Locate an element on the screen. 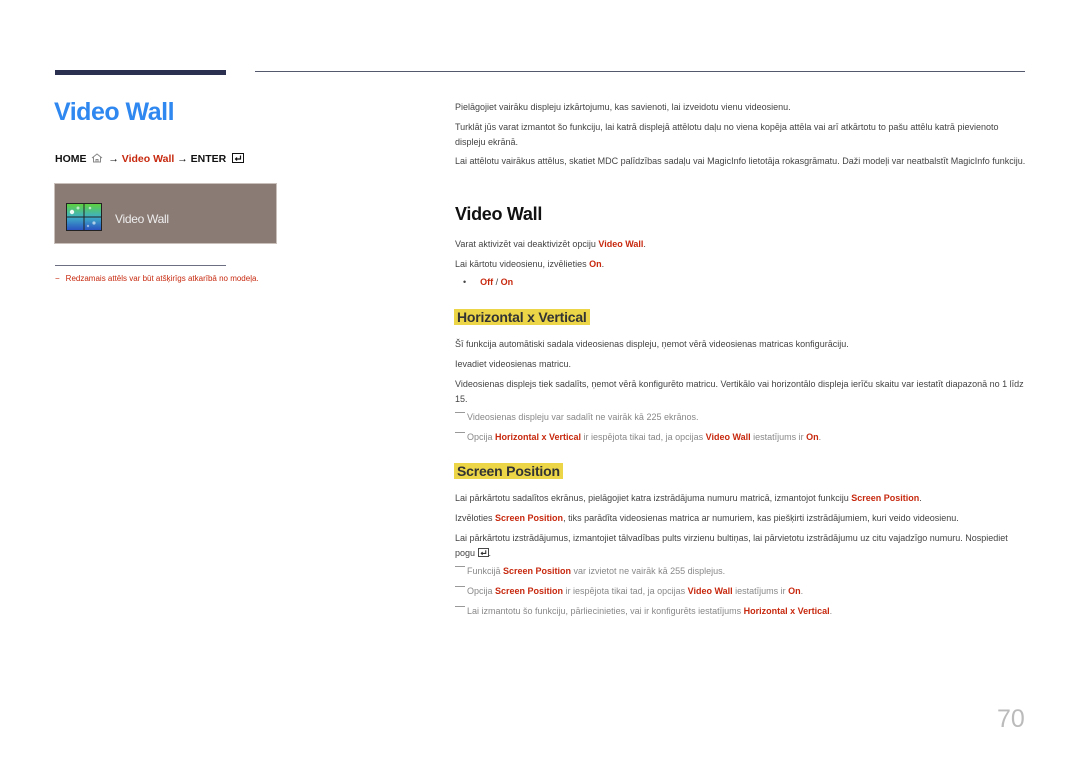  home-icon is located at coordinates (97, 158).